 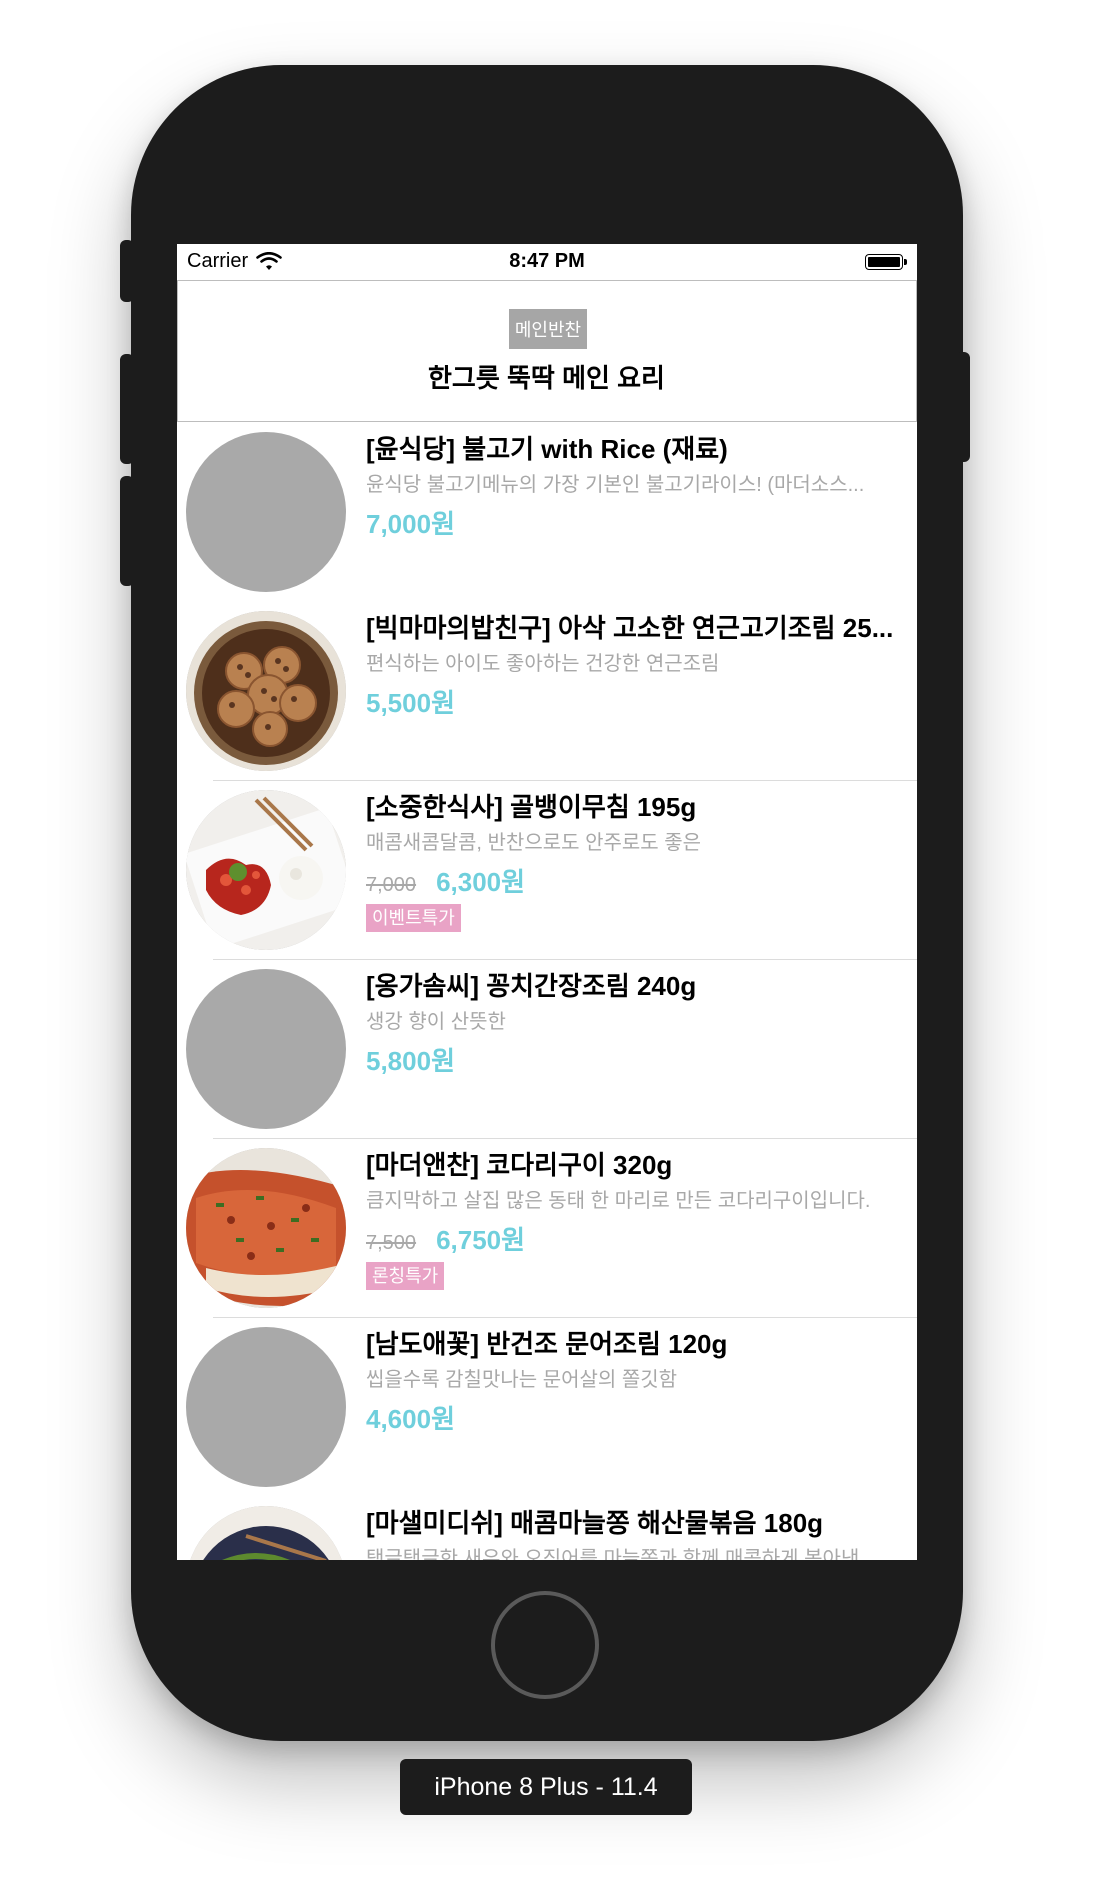 What do you see at coordinates (886, 262) in the screenshot?
I see `battery-icon` at bounding box center [886, 262].